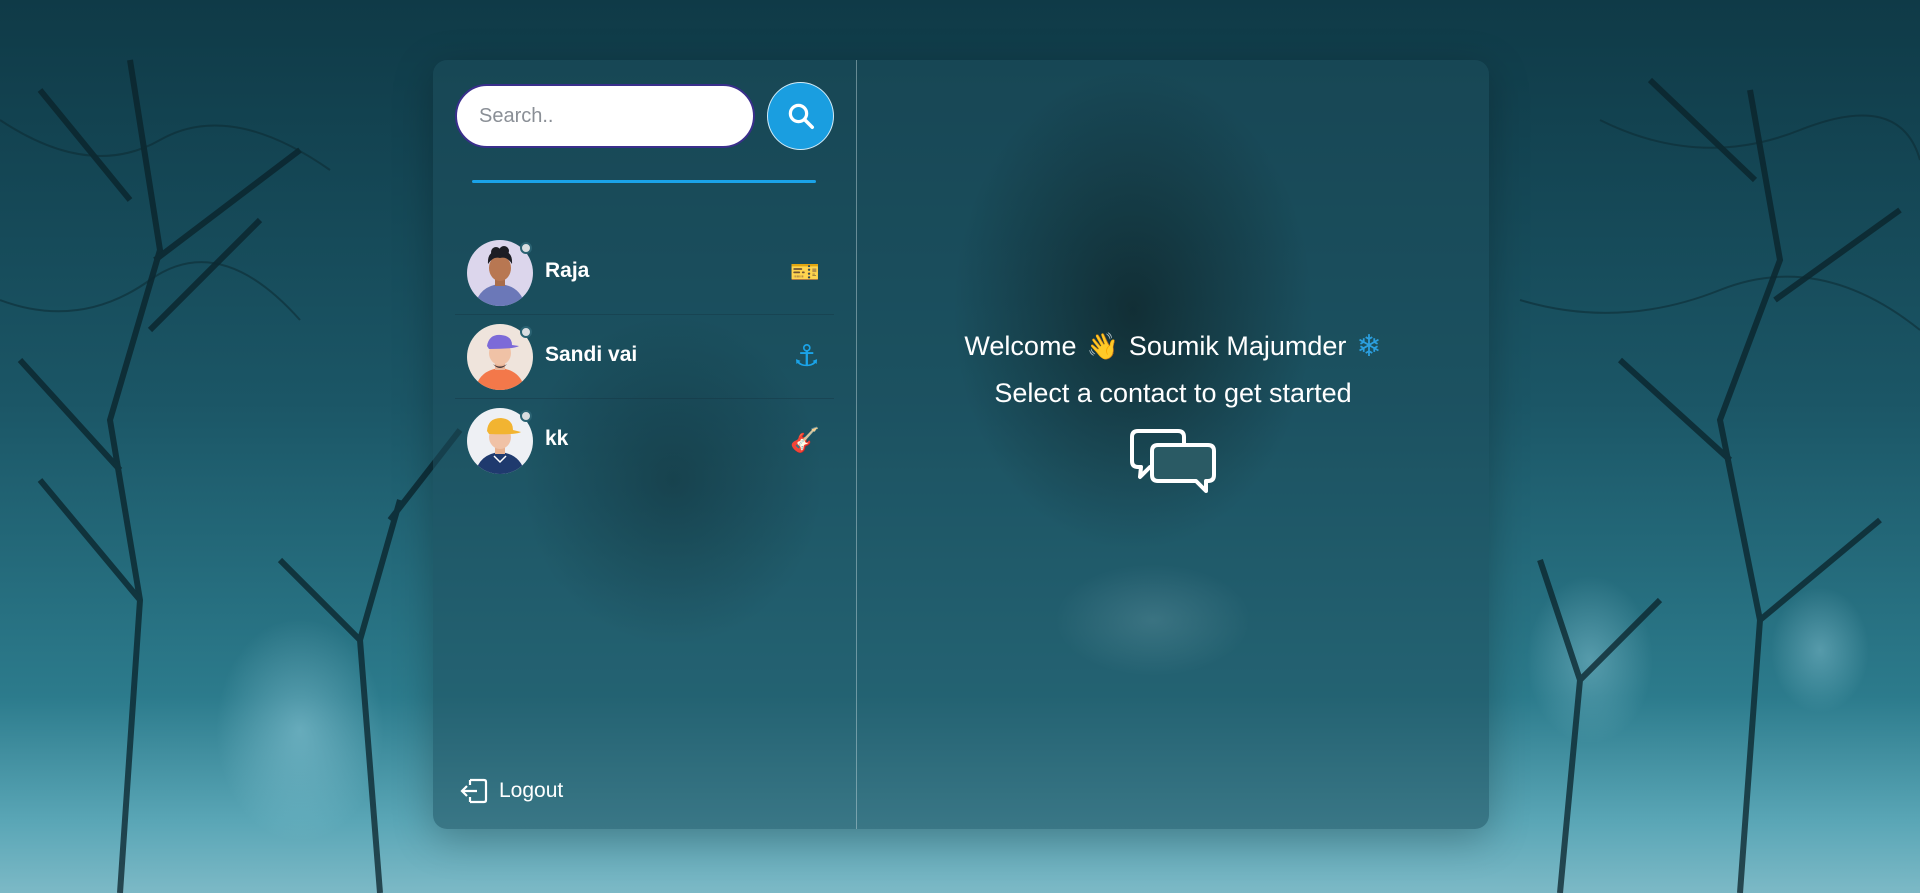  Describe the element at coordinates (644, 181) in the screenshot. I see `sidebar-divider` at that location.